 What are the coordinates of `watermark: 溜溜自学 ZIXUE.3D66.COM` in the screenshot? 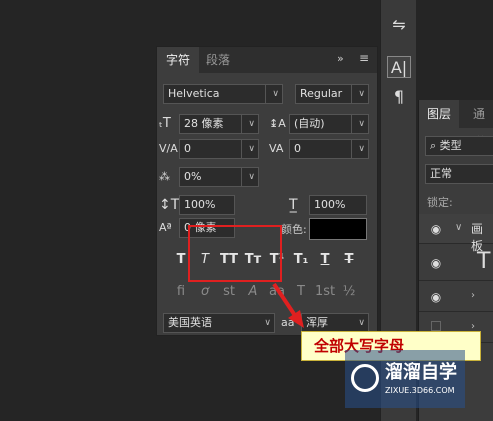 It's located at (405, 379).